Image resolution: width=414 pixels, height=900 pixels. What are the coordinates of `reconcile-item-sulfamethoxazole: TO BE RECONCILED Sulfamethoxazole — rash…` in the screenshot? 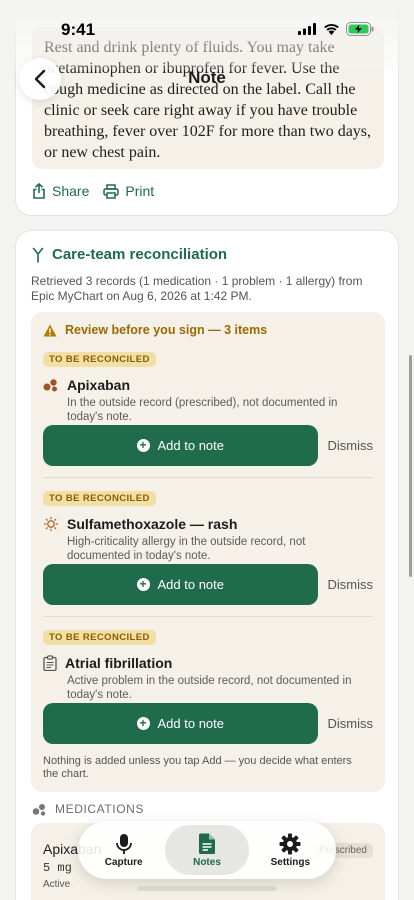 It's located at (208, 525).